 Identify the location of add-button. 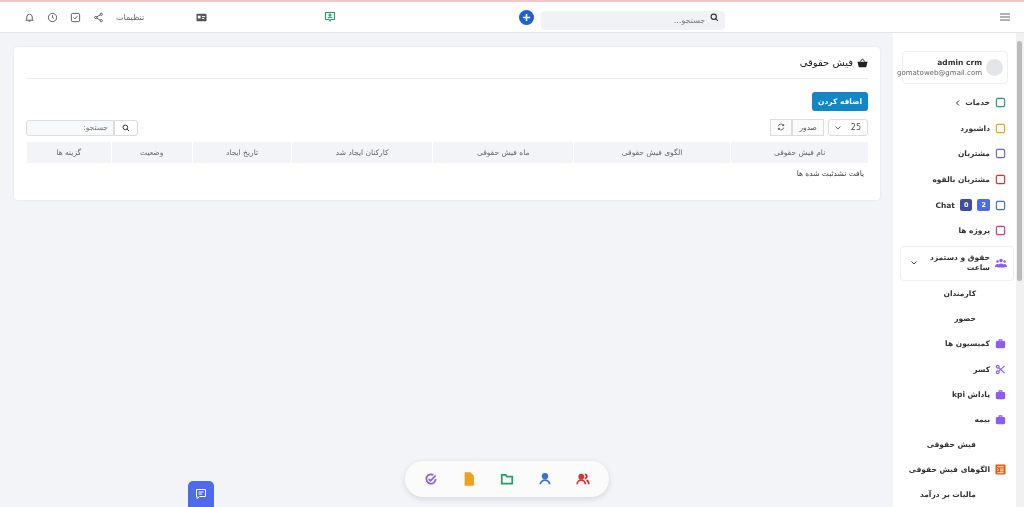
(527, 17).